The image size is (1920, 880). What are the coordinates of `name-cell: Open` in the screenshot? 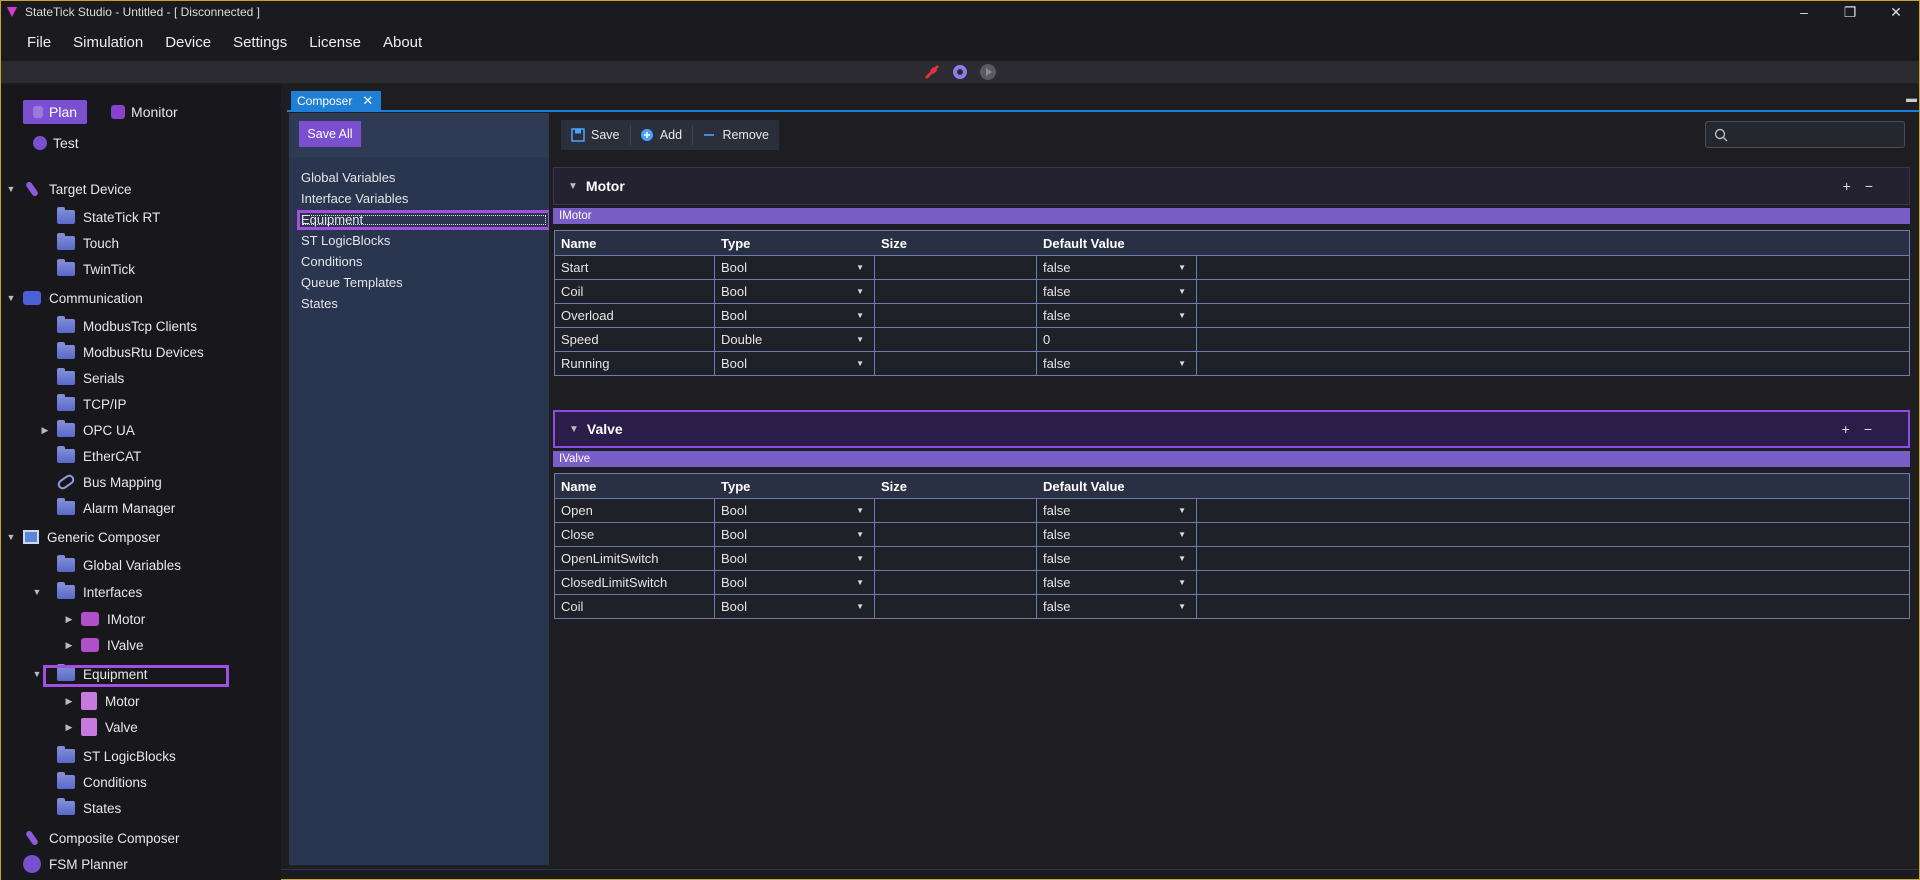 It's located at (635, 510).